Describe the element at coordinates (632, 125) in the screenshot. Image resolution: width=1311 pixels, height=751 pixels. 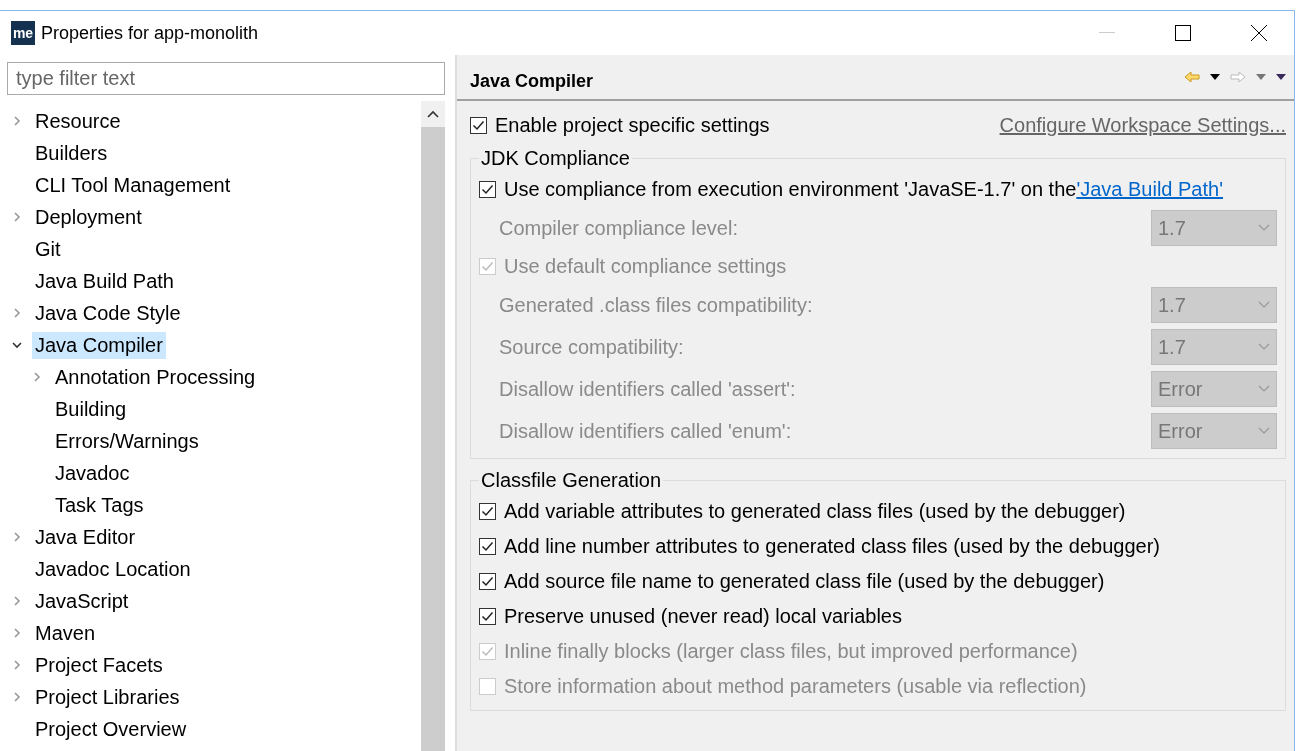
I see `checkbox-label: Enable project specific settings` at that location.